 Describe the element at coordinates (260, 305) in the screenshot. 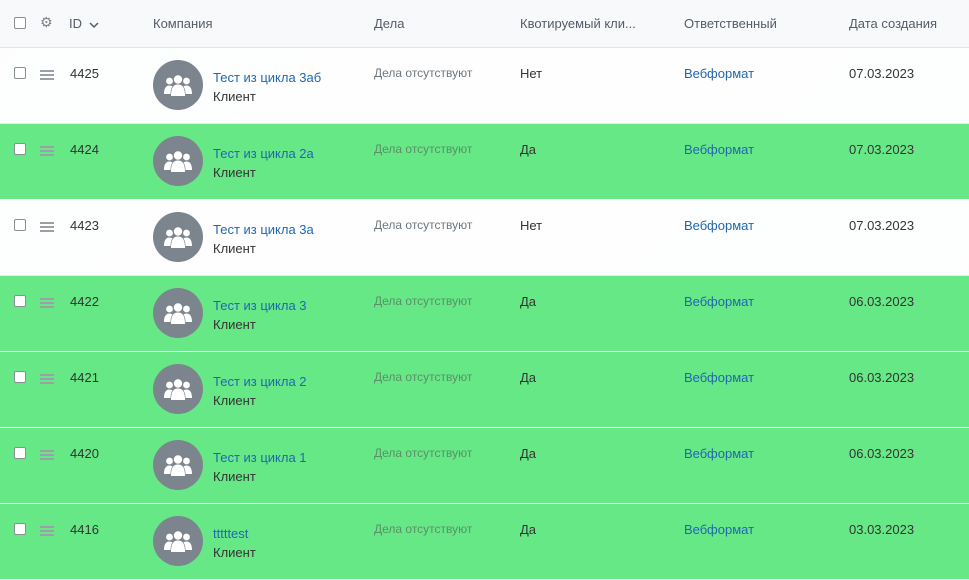

I see `company-name-link: Тест из цикла 3` at that location.